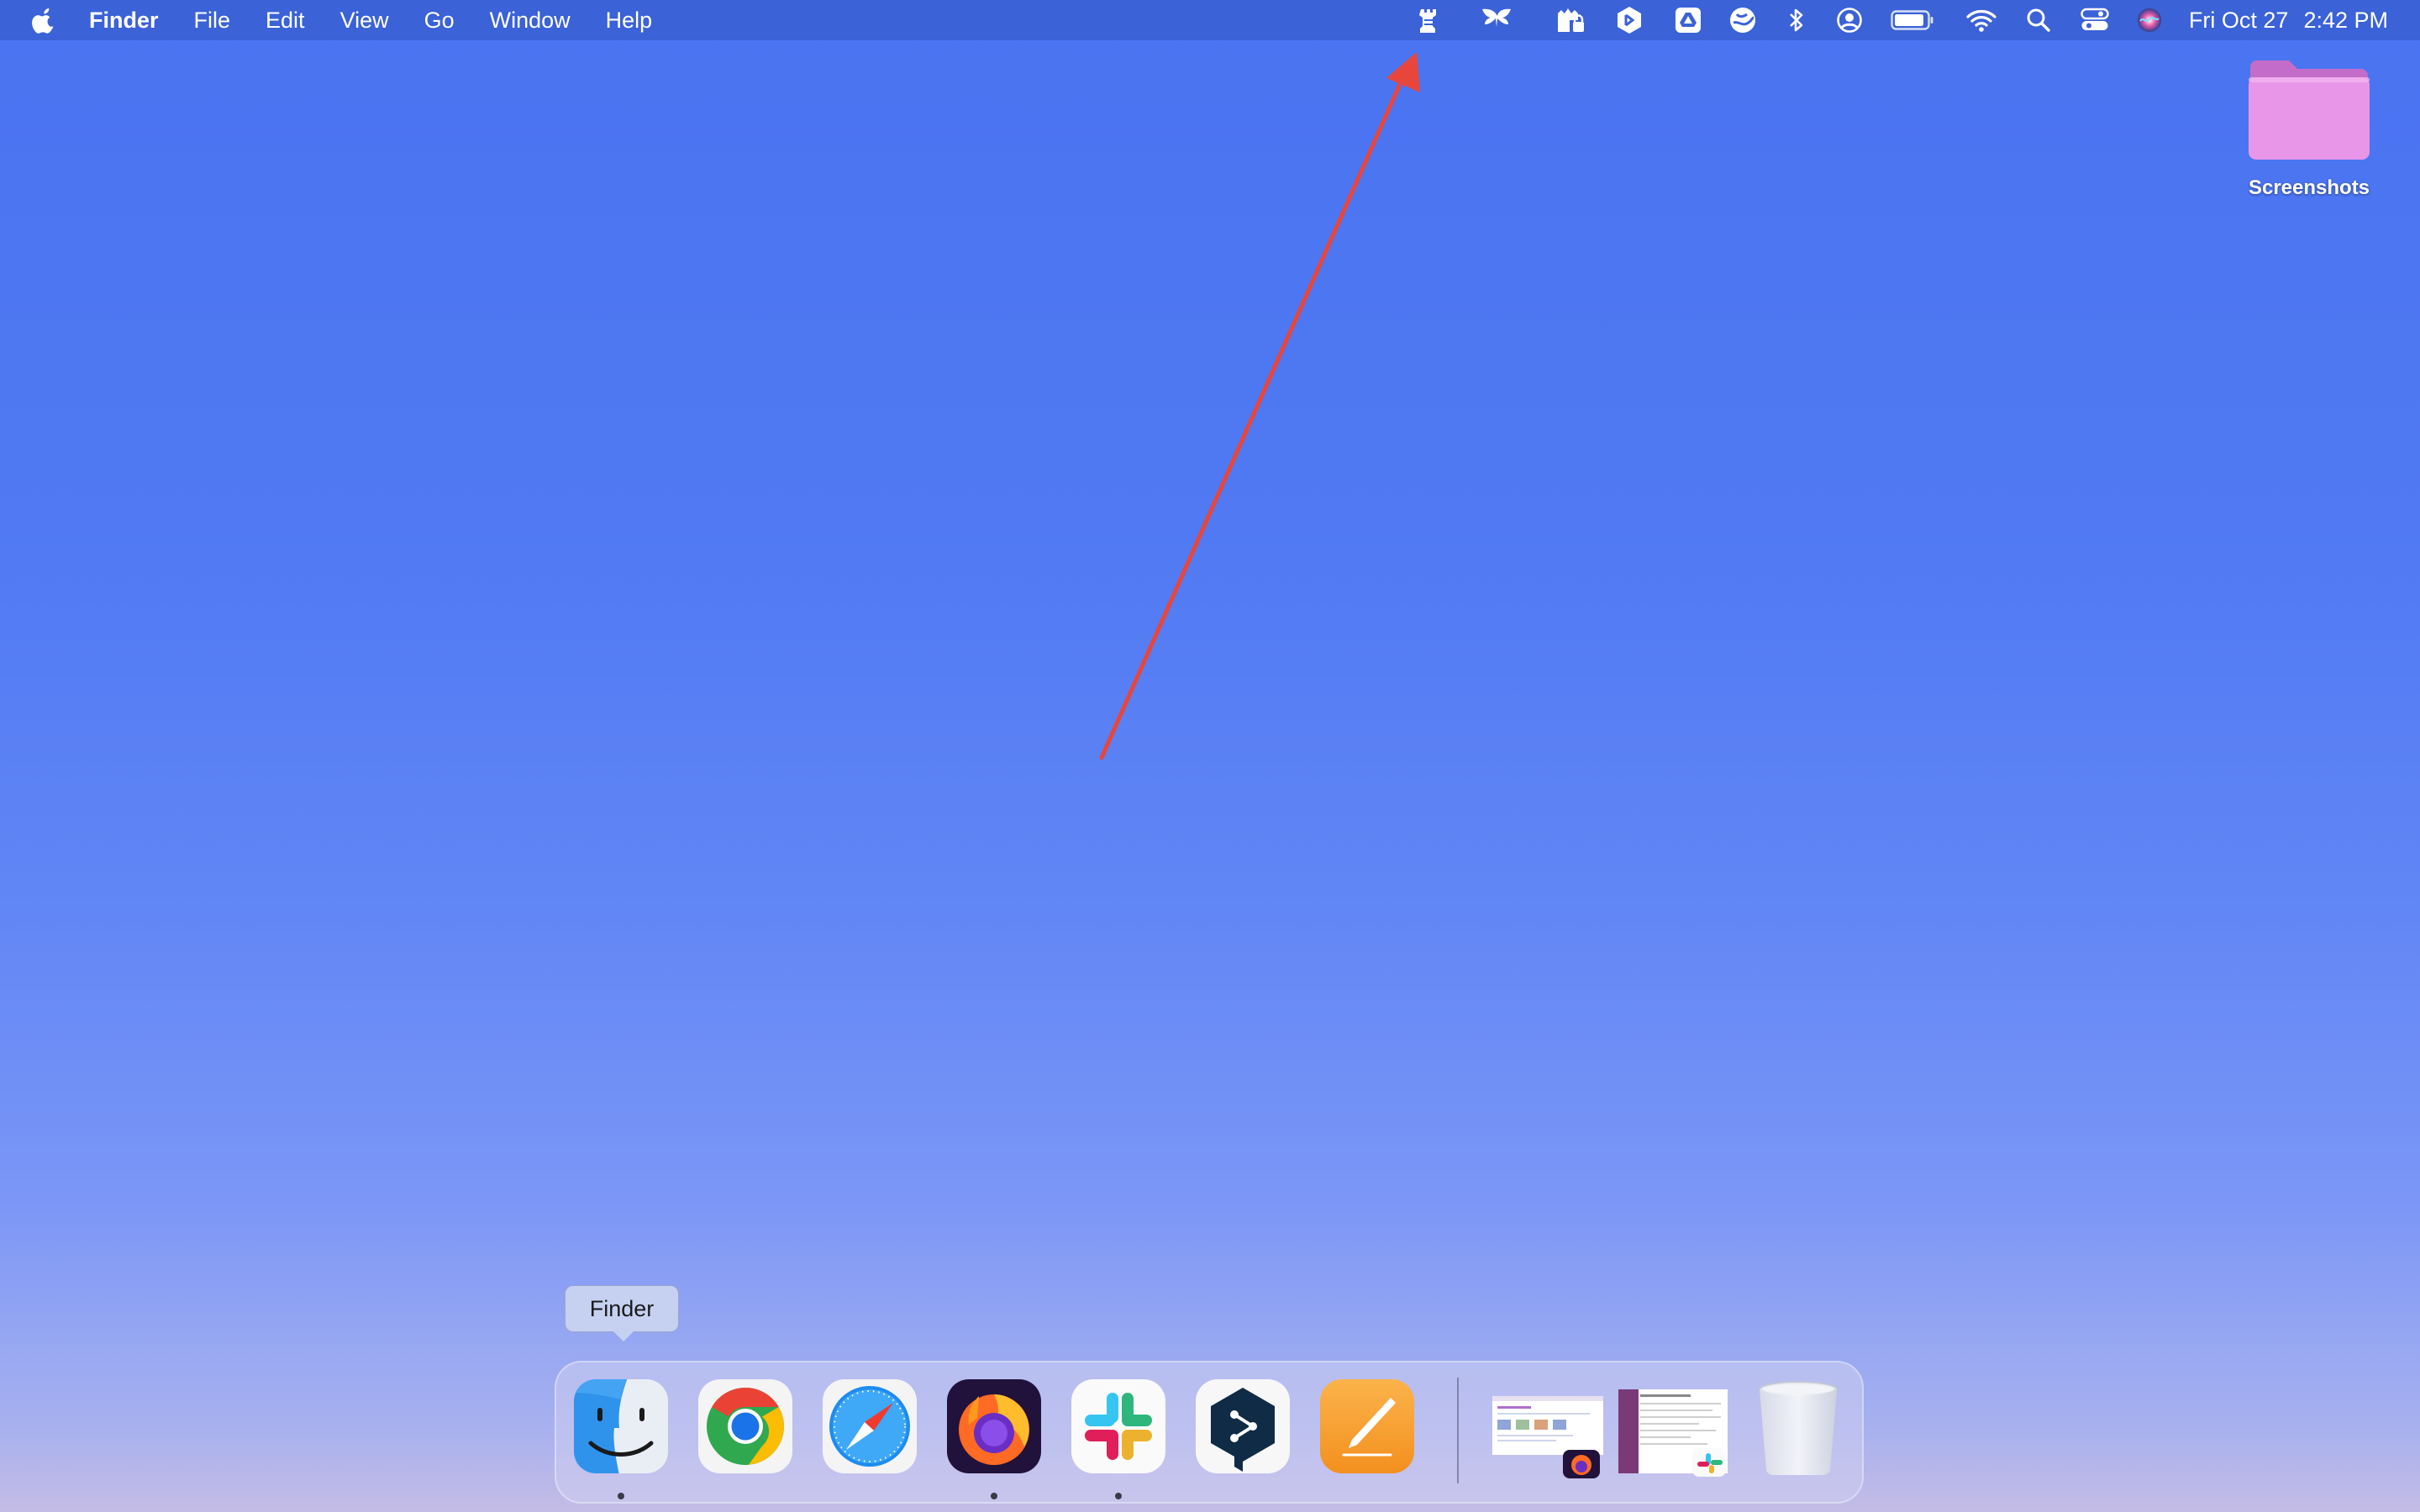  What do you see at coordinates (44, 20) in the screenshot?
I see `apple-menu-icon` at bounding box center [44, 20].